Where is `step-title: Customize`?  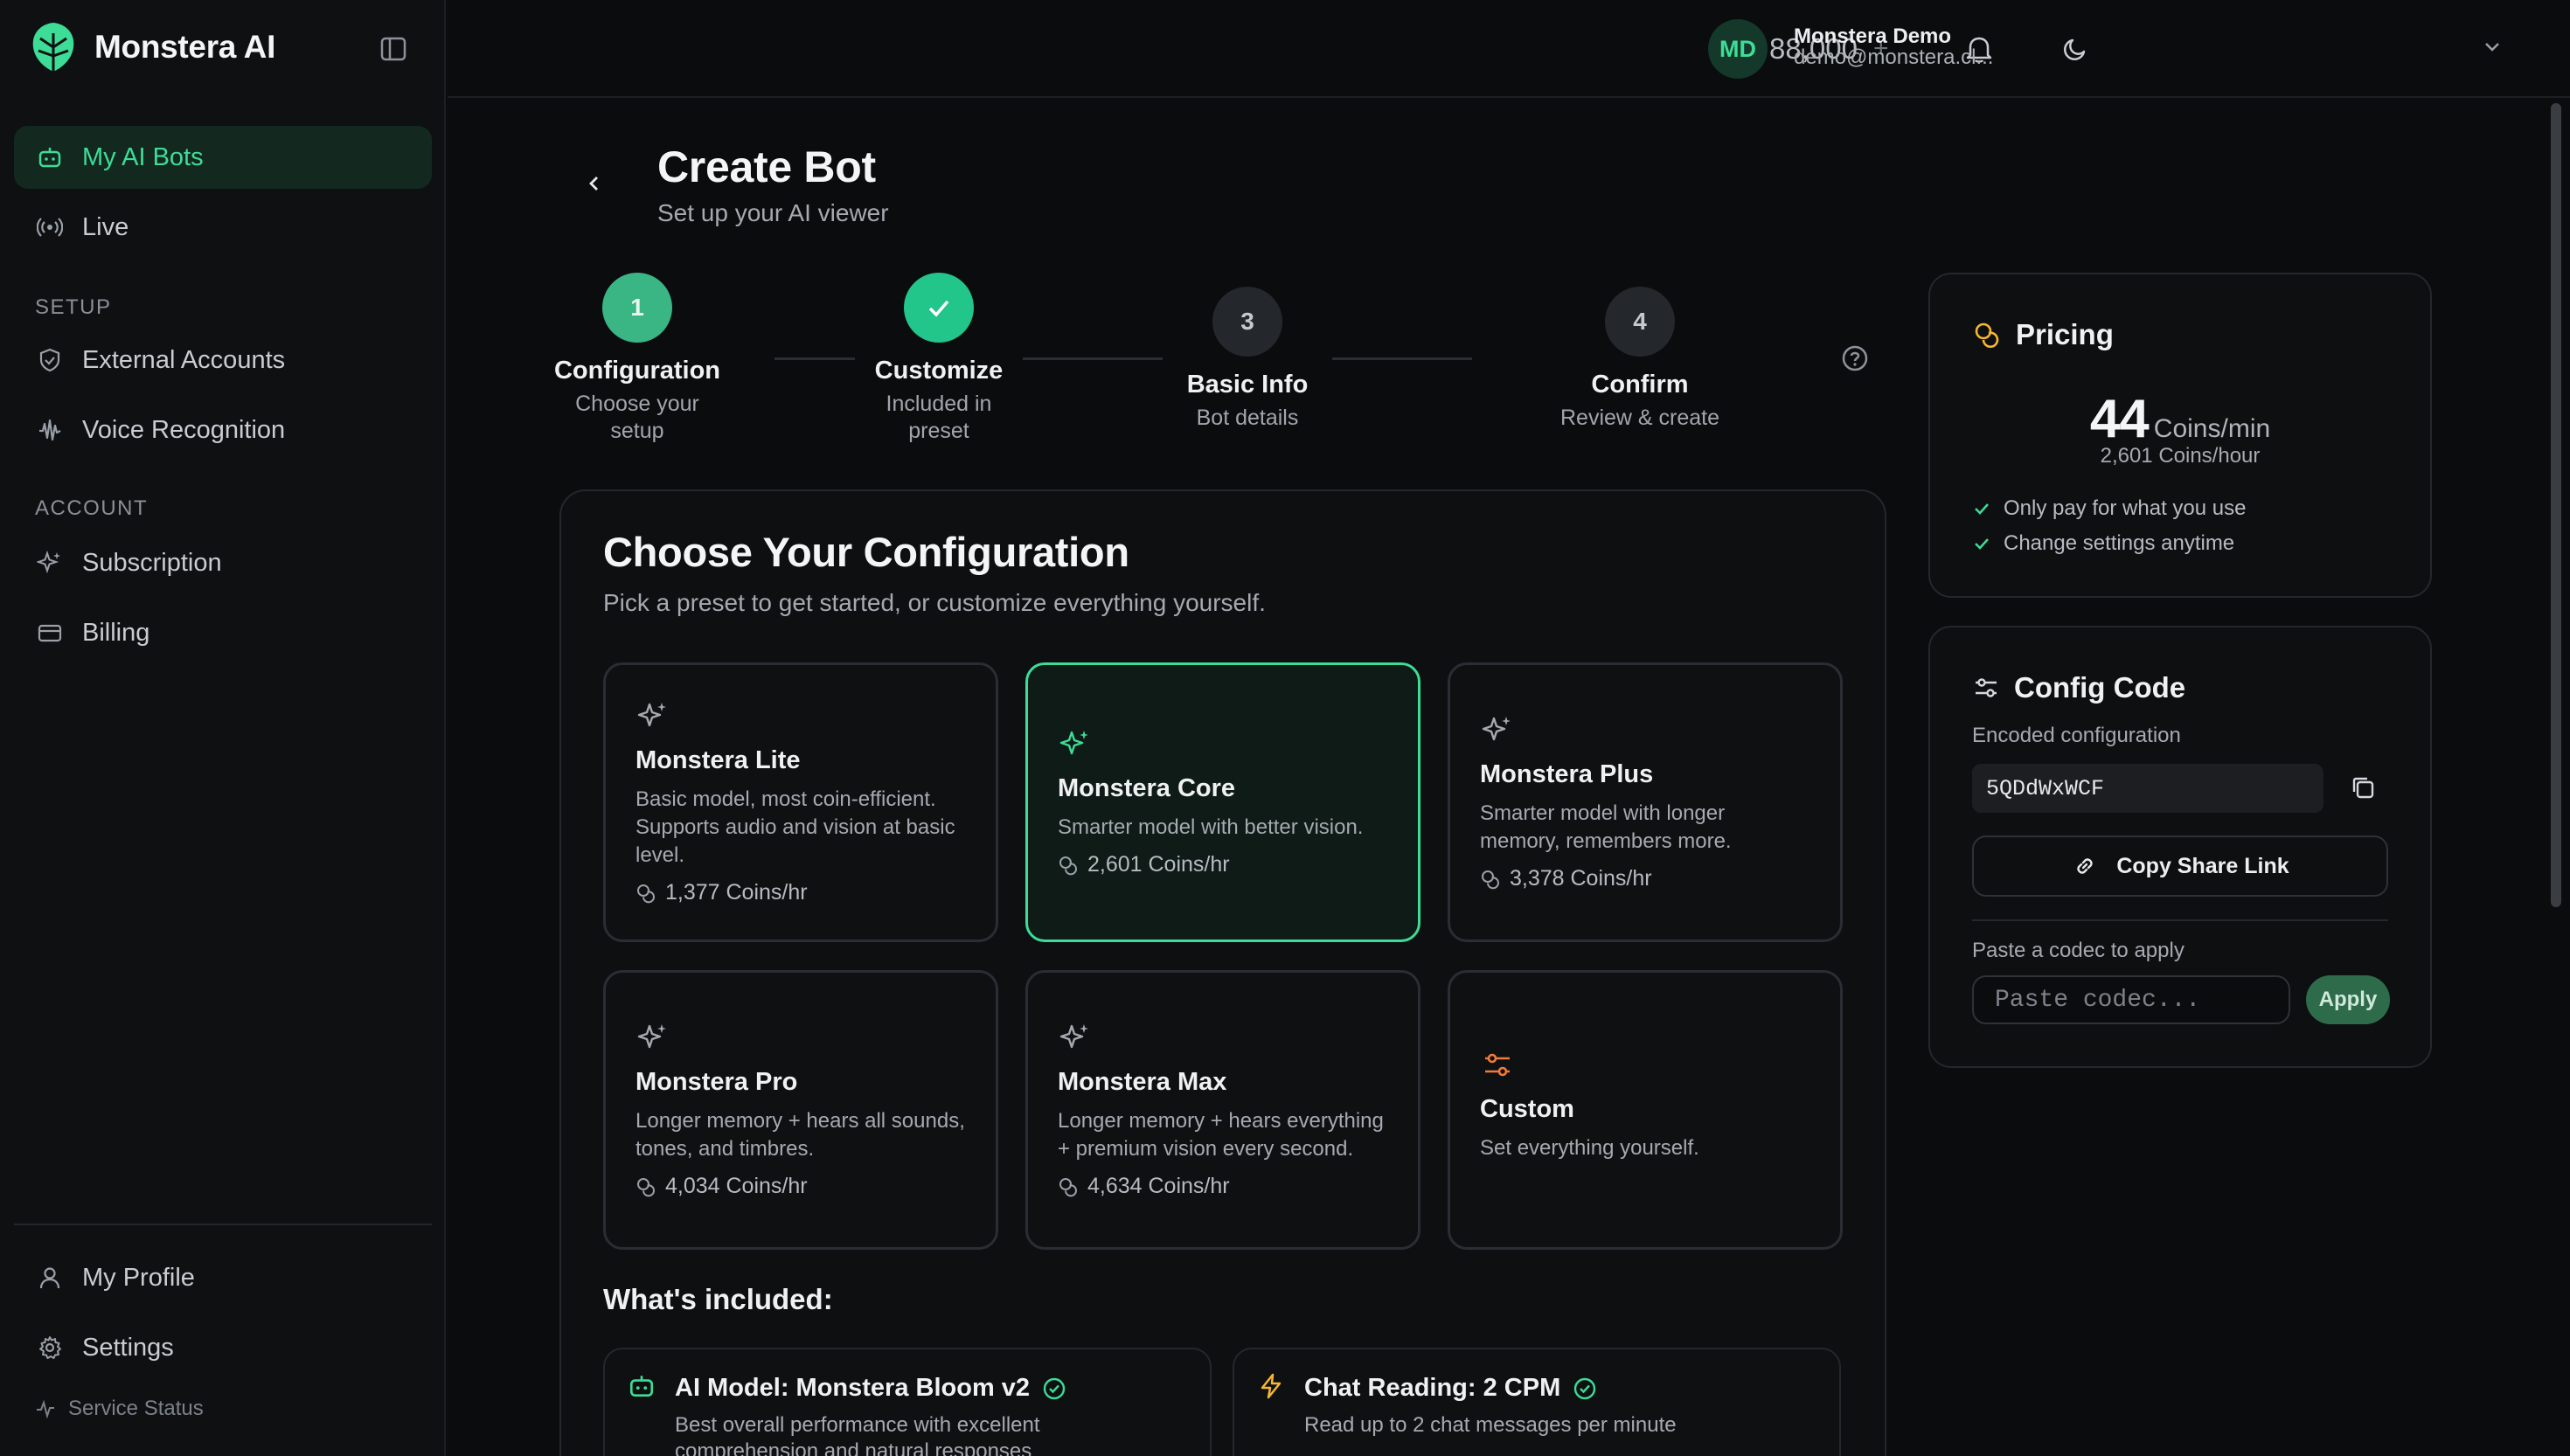
step-title: Customize is located at coordinates (939, 371).